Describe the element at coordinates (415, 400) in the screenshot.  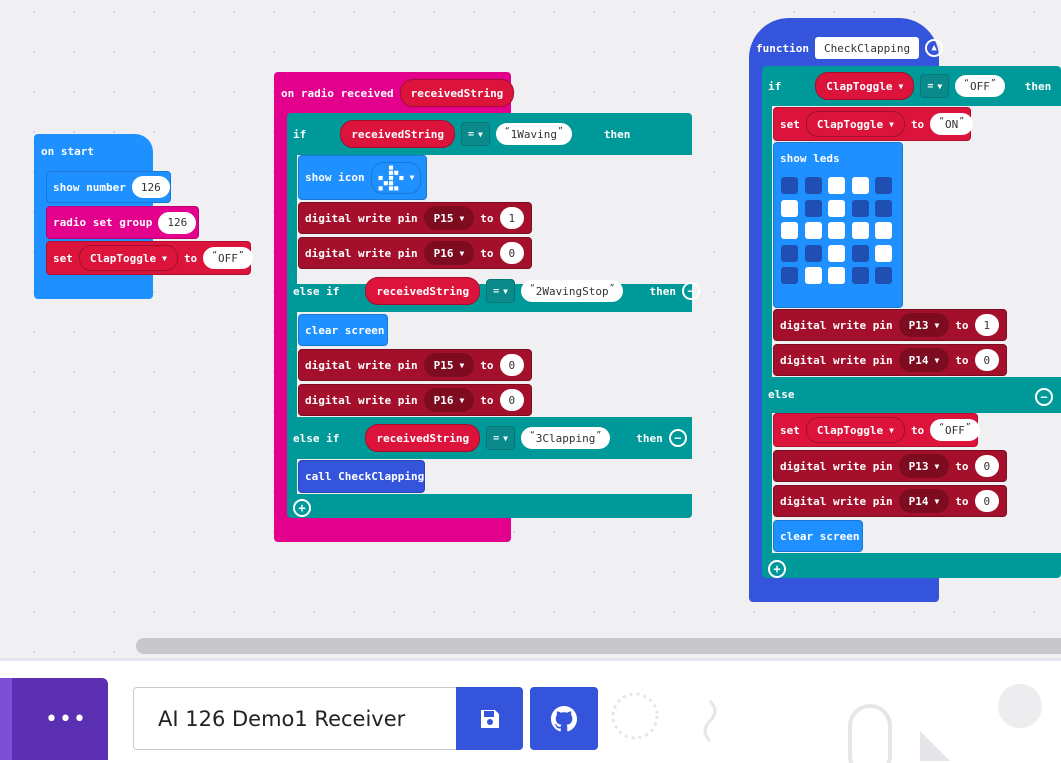
I see `digital-write-p16-block-2: digital write pin P16 ▼ to 0` at that location.